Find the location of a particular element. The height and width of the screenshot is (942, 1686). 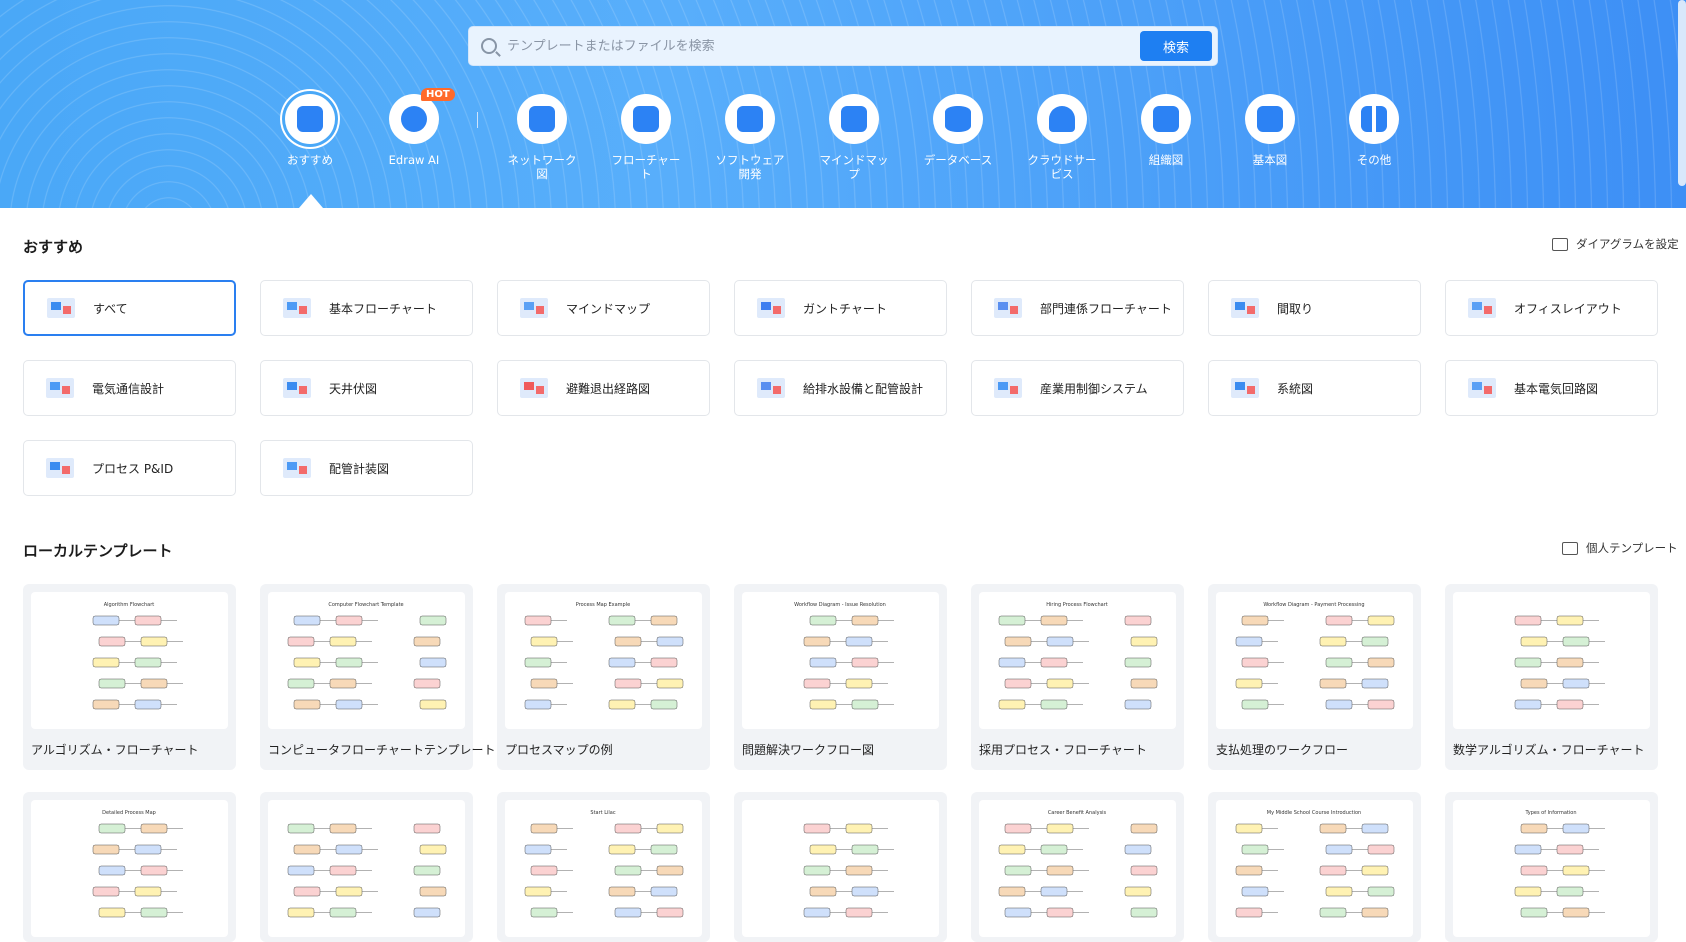

template-type-tile: オフィスレイアウト is located at coordinates (1551, 308).